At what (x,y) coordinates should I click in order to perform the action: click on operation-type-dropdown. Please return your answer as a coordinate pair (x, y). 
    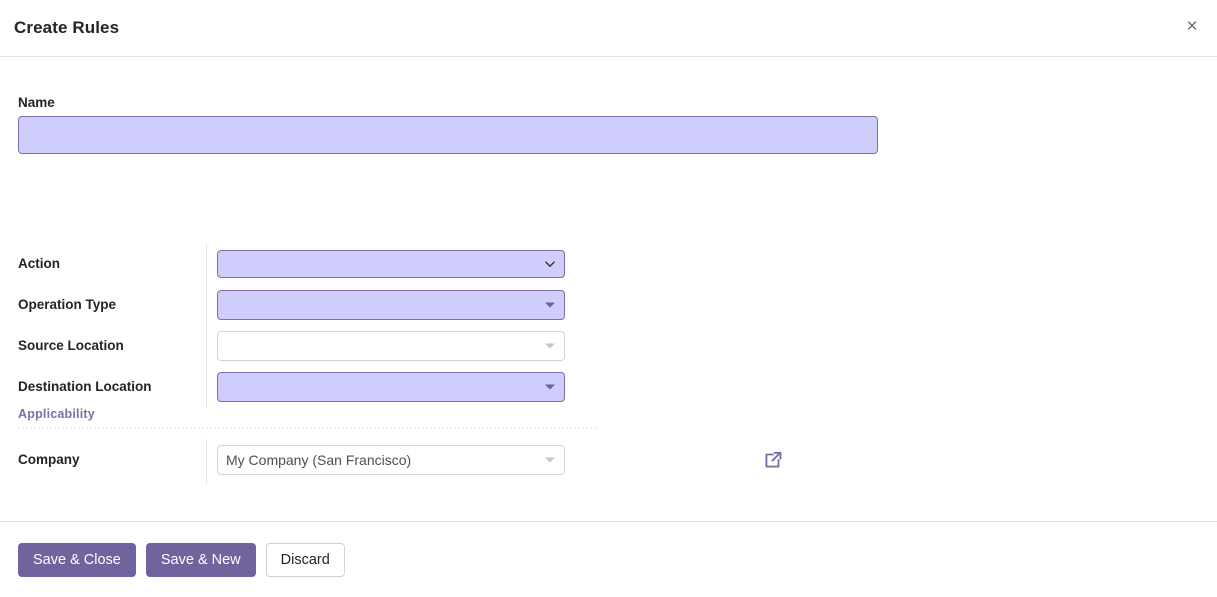
    Looking at the image, I should click on (391, 304).